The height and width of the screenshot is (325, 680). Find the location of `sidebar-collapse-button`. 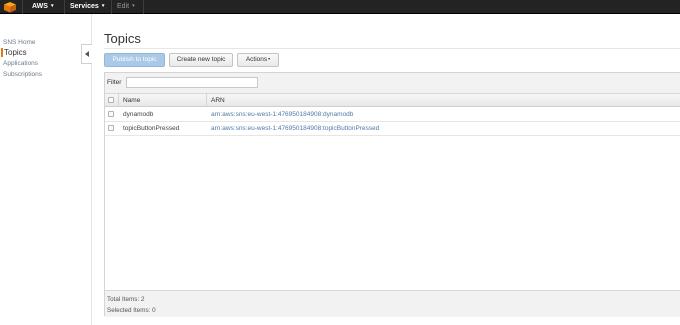

sidebar-collapse-button is located at coordinates (86, 54).